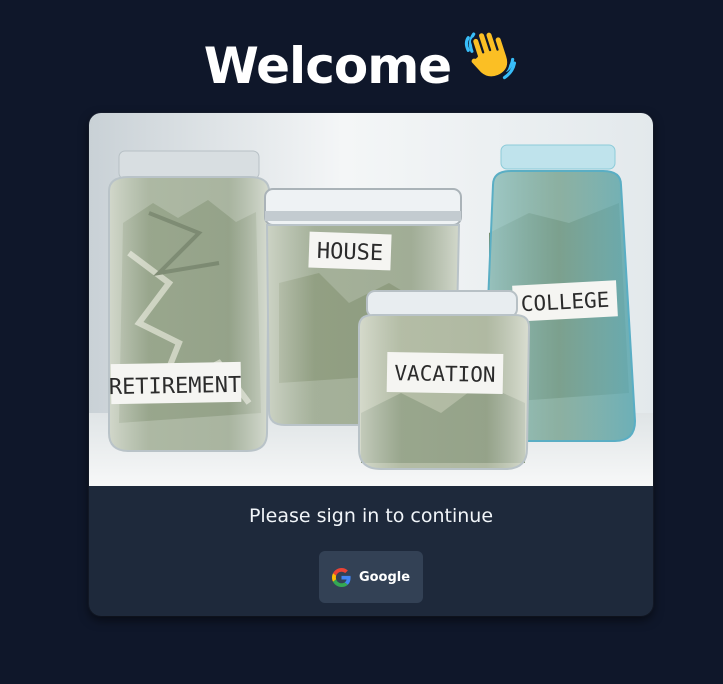 This screenshot has width=723, height=684. Describe the element at coordinates (327, 66) in the screenshot. I see `title-text: Welcome` at that location.